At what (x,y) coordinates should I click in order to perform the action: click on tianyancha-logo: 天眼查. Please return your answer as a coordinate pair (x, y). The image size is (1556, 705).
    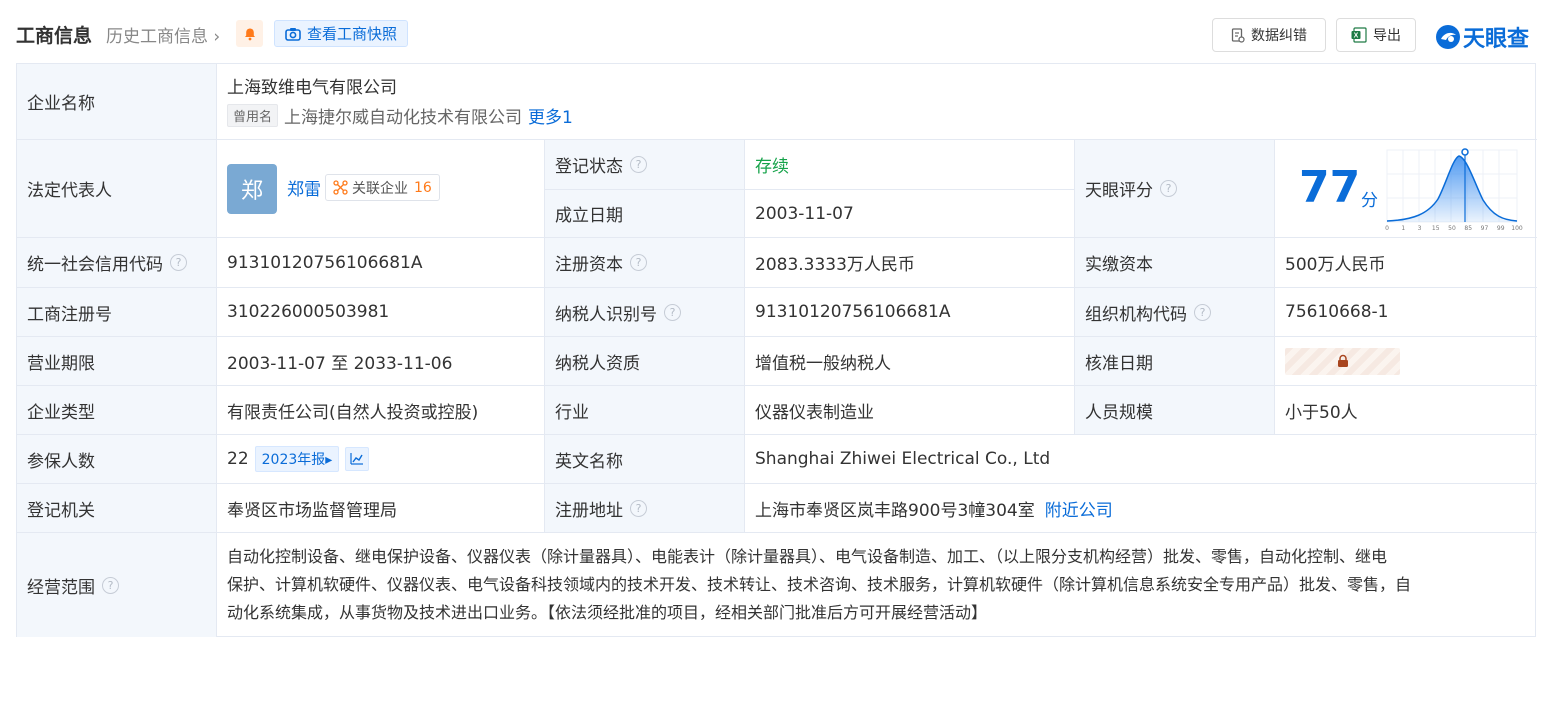
    Looking at the image, I should click on (1482, 37).